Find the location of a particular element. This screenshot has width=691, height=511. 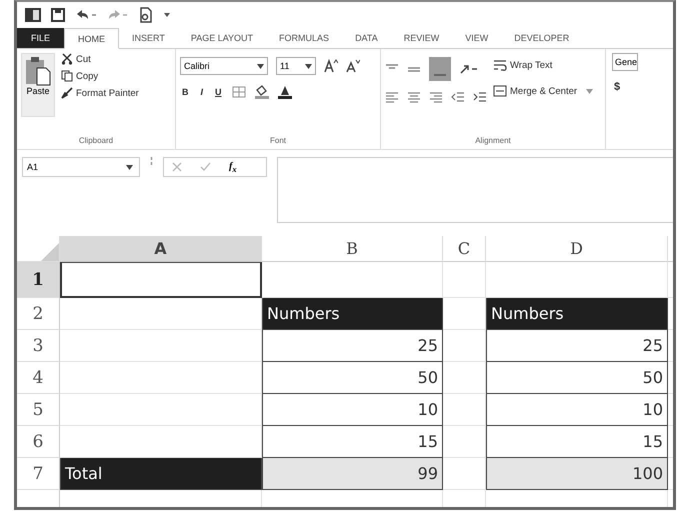

paintbrush-icon is located at coordinates (67, 93).